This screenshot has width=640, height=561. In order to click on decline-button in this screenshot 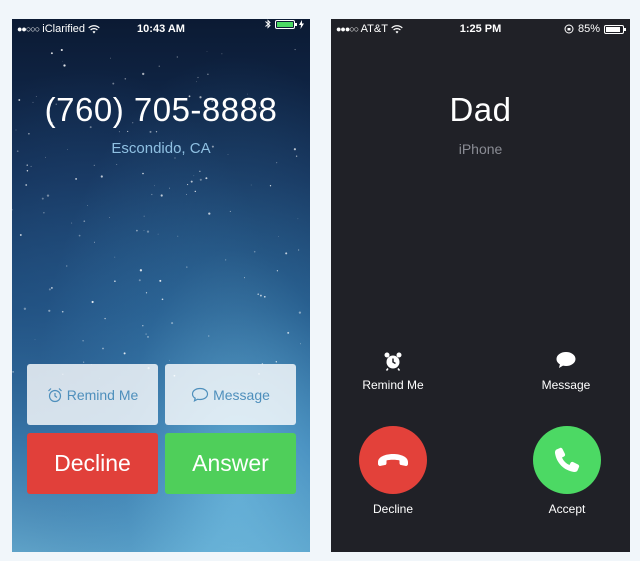, I will do `click(393, 460)`.